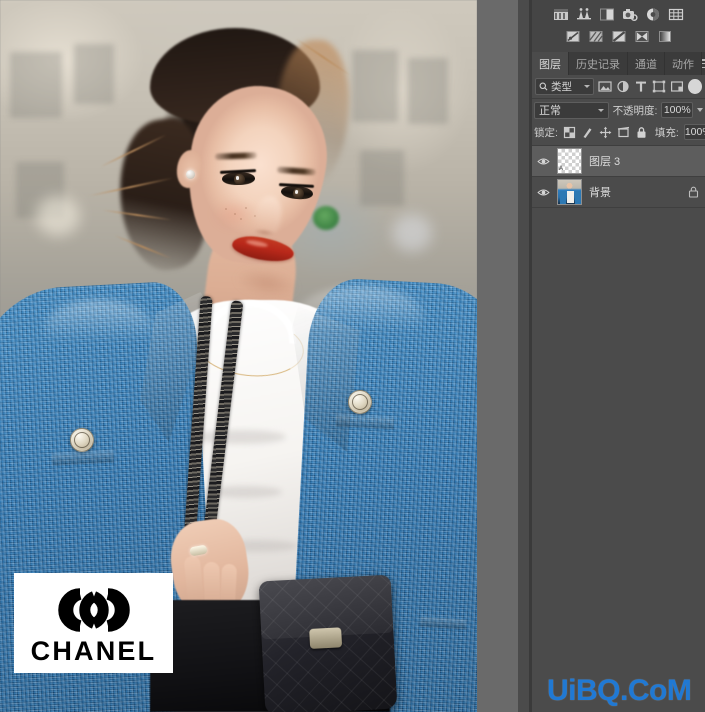 Image resolution: width=705 pixels, height=712 pixels. What do you see at coordinates (93, 610) in the screenshot?
I see `chanel-double-c-mark` at bounding box center [93, 610].